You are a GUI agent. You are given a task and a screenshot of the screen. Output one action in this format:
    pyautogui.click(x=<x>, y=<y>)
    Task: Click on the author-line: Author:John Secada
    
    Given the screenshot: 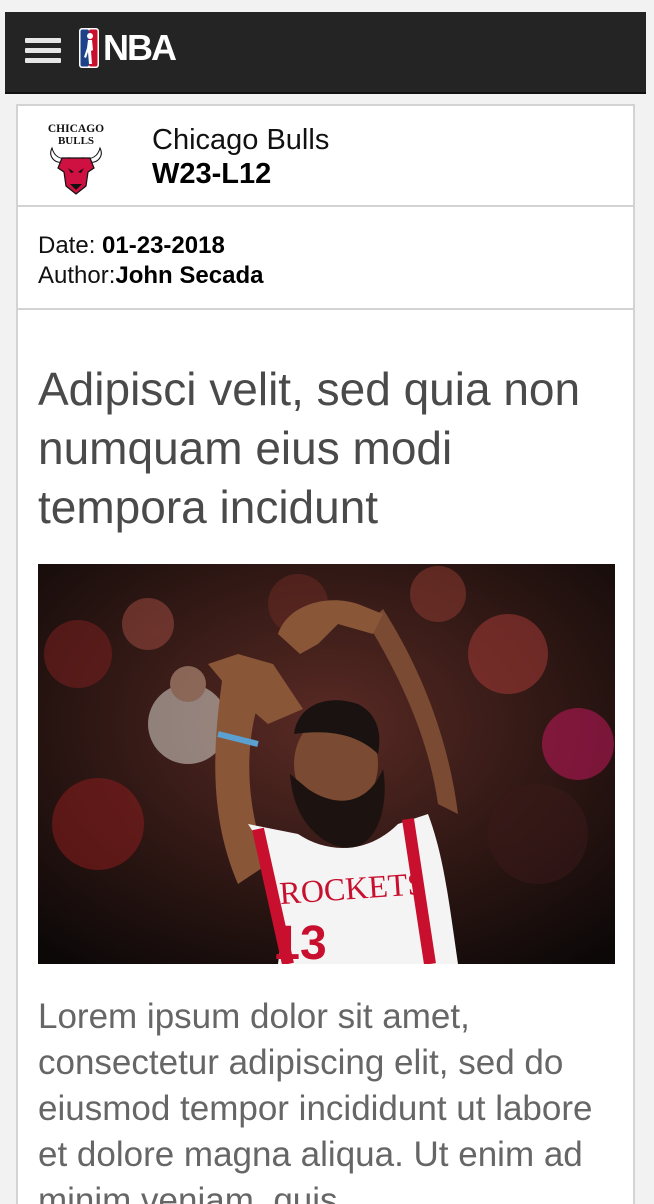 What is the action you would take?
    pyautogui.click(x=335, y=276)
    